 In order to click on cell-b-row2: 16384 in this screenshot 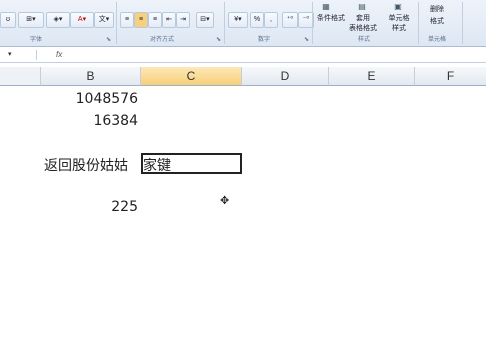, I will do `click(89, 121)`.